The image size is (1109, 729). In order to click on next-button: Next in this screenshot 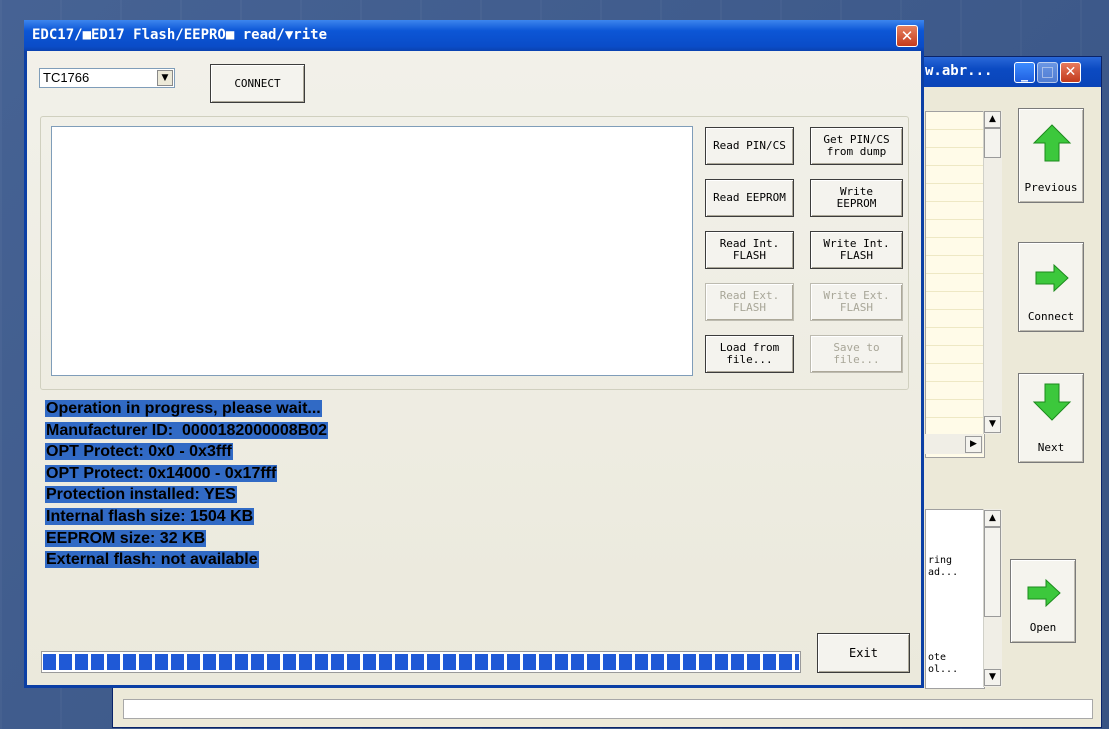, I will do `click(1051, 418)`.